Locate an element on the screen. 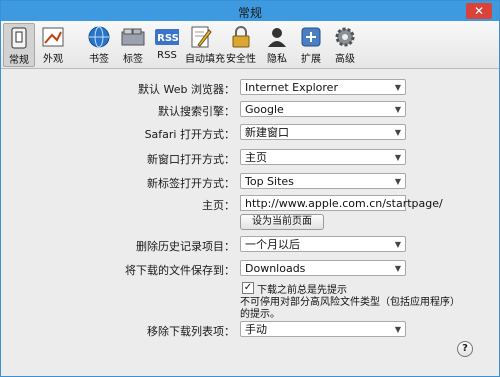 The image size is (500, 377). homepage-row: 主页： http://www.apple.com.cn/startpage/ is located at coordinates (250, 204).